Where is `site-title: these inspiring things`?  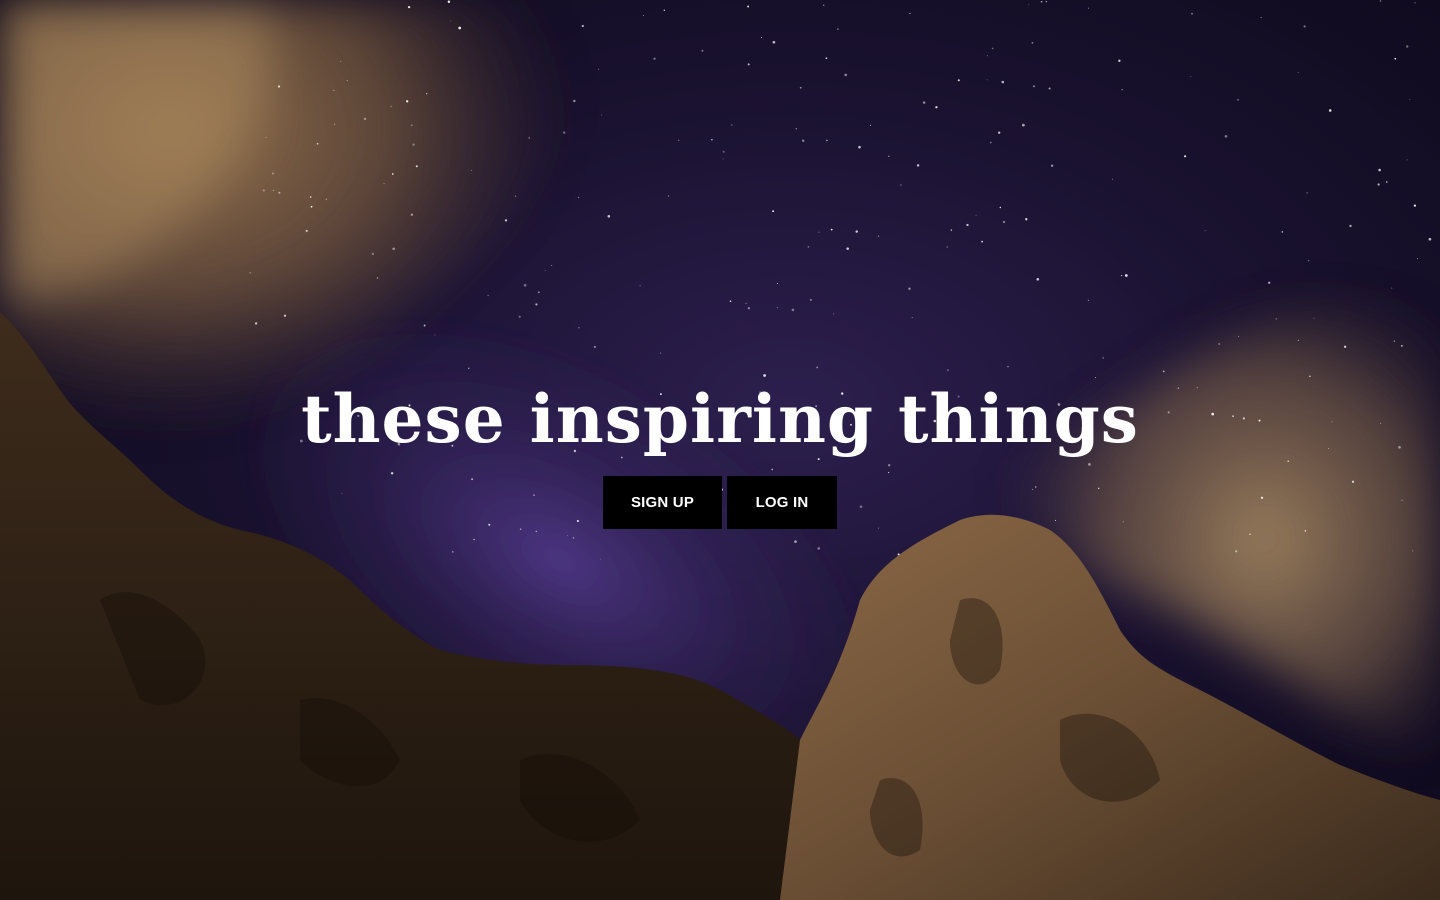
site-title: these inspiring things is located at coordinates (720, 419).